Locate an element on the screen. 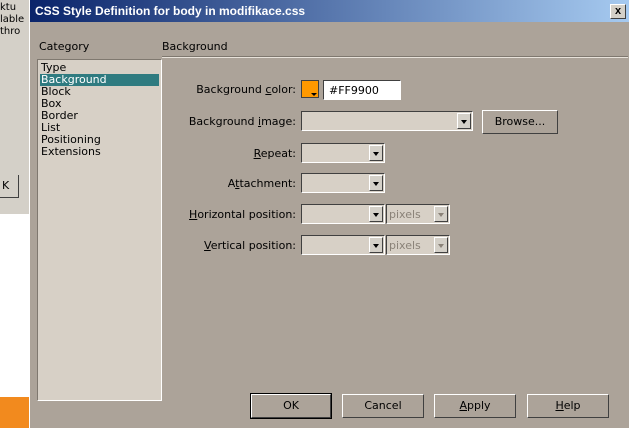 This screenshot has width=629, height=428. cancel-button: Cancel is located at coordinates (383, 406).